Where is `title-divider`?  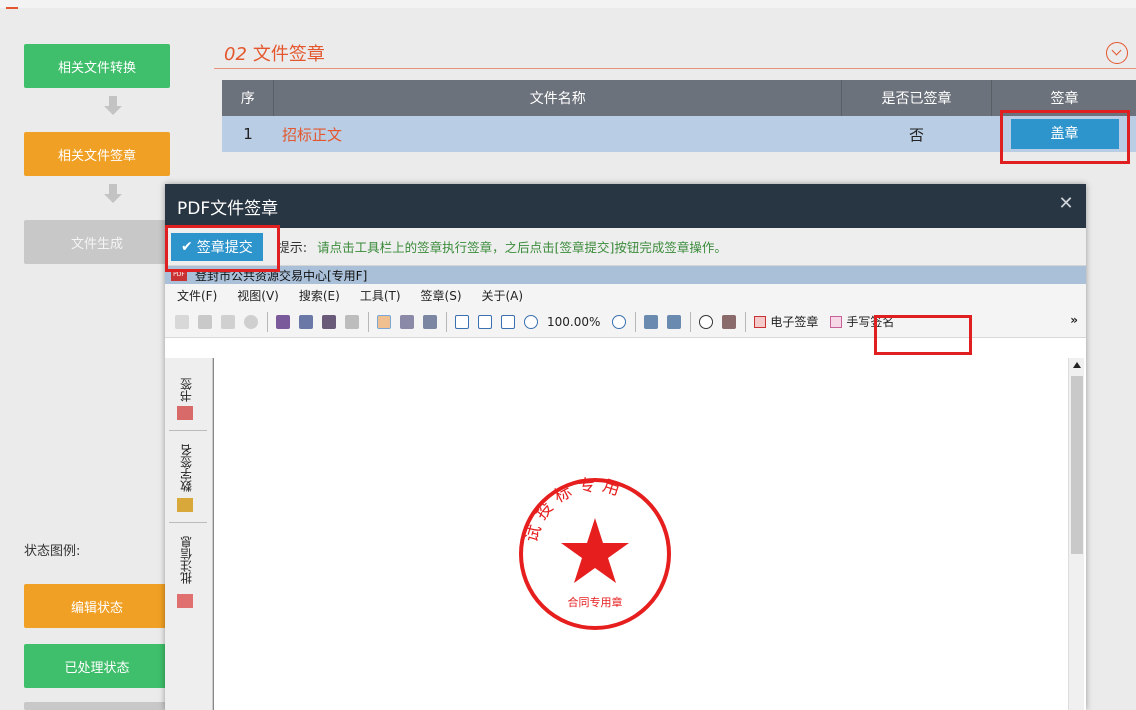 title-divider is located at coordinates (675, 68).